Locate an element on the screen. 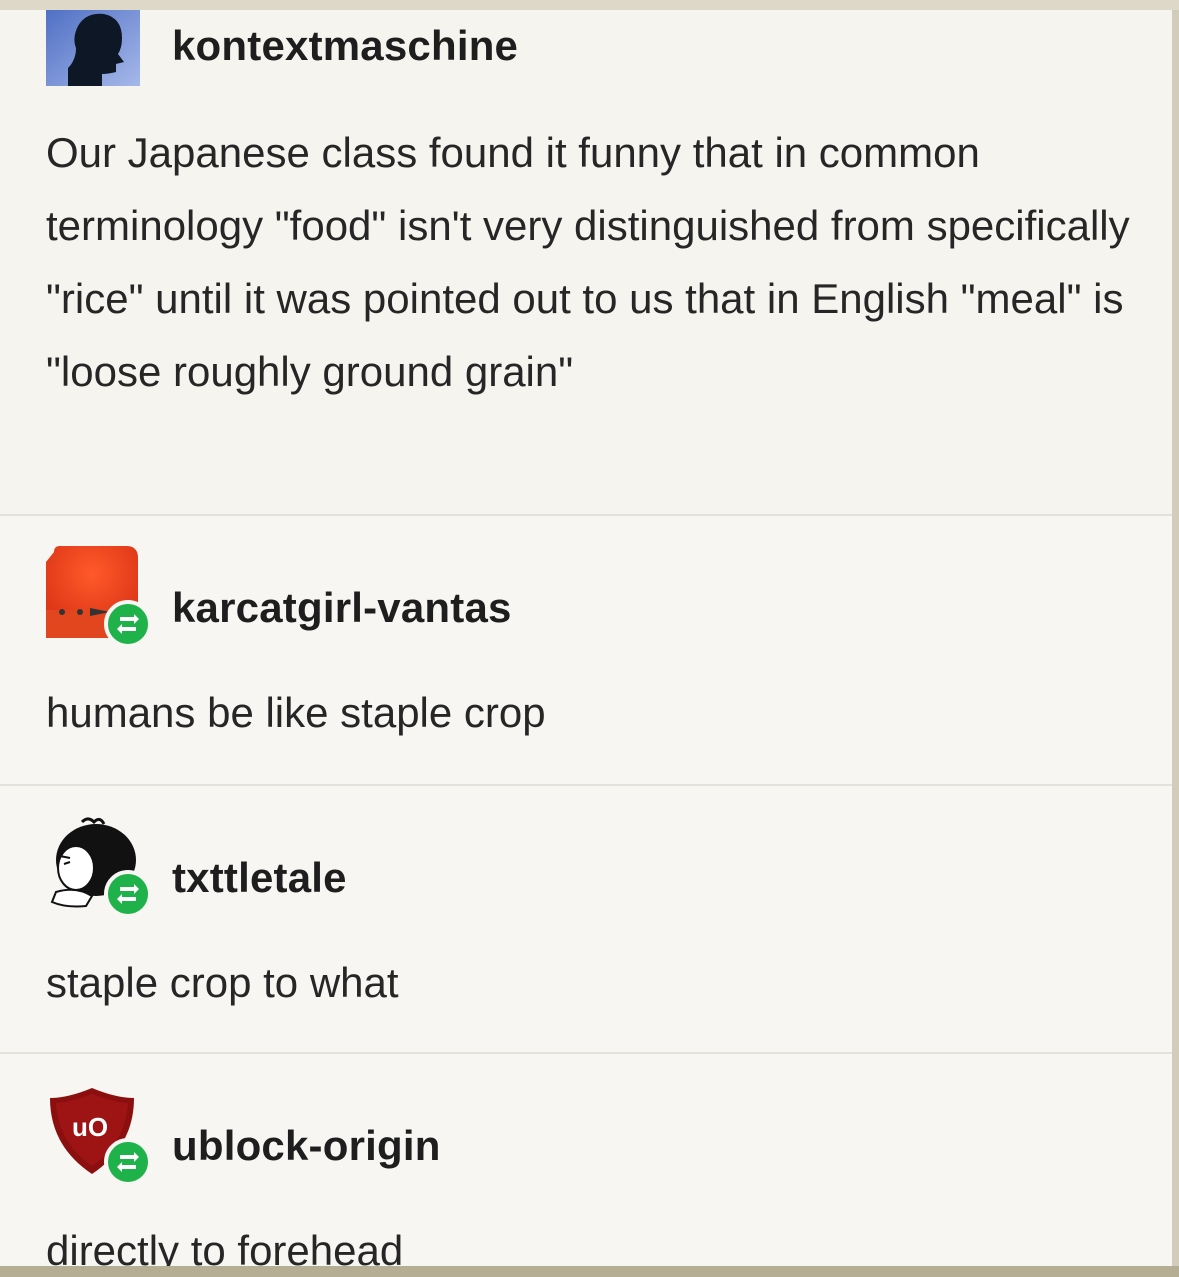 Image resolution: width=1179 pixels, height=1277 pixels. post-body: staple crop to what is located at coordinates (222, 982).